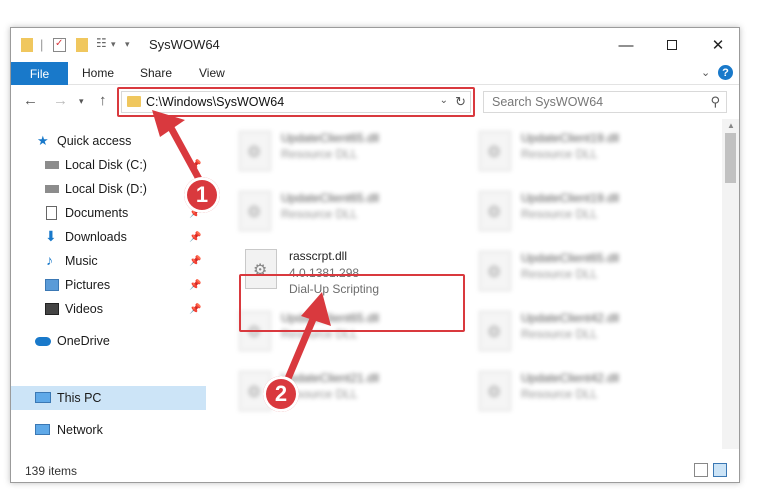  What do you see at coordinates (59, 45) in the screenshot?
I see `properties-icon: ✓` at bounding box center [59, 45].